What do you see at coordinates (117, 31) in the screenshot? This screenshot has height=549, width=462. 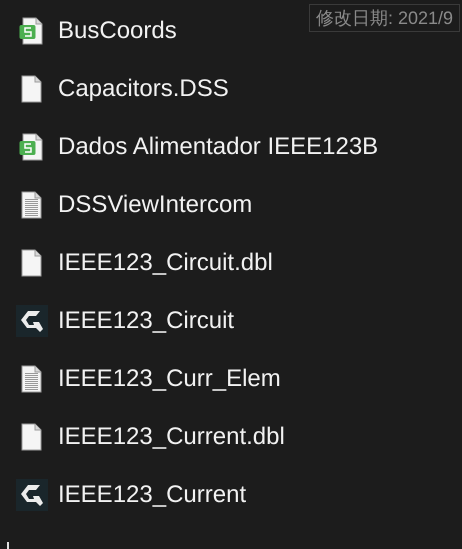 I see `file-name: BusCoords` at bounding box center [117, 31].